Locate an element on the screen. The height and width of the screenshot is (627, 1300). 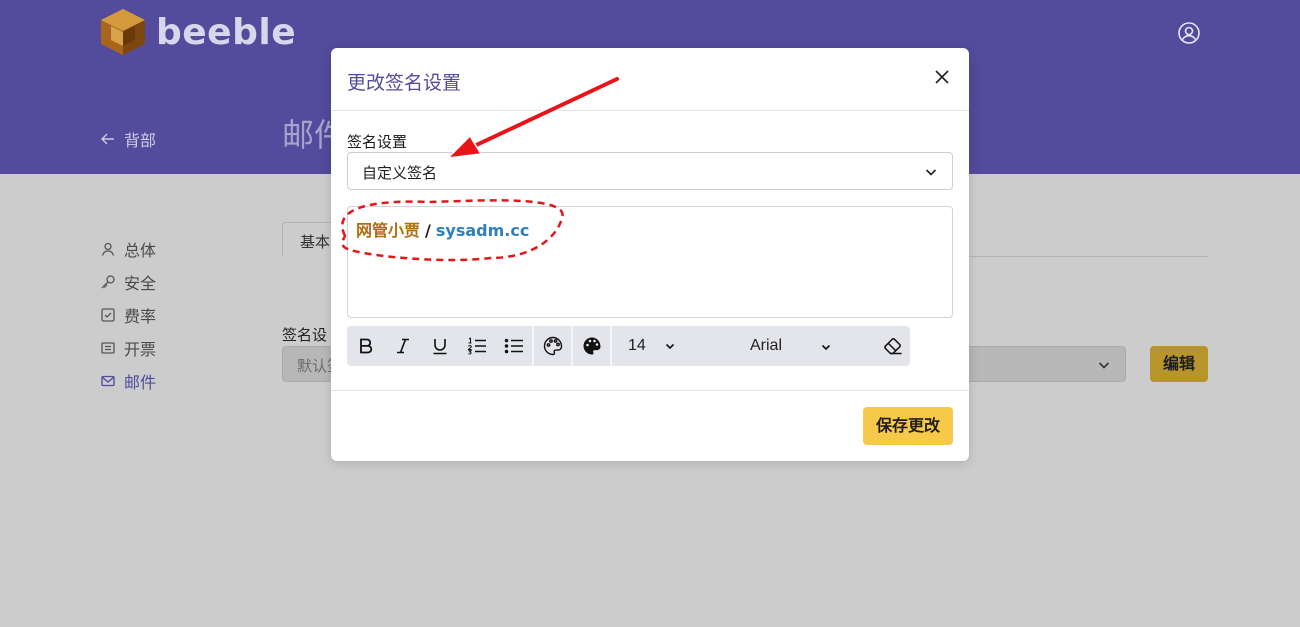
mail-icon is located at coordinates (108, 380).